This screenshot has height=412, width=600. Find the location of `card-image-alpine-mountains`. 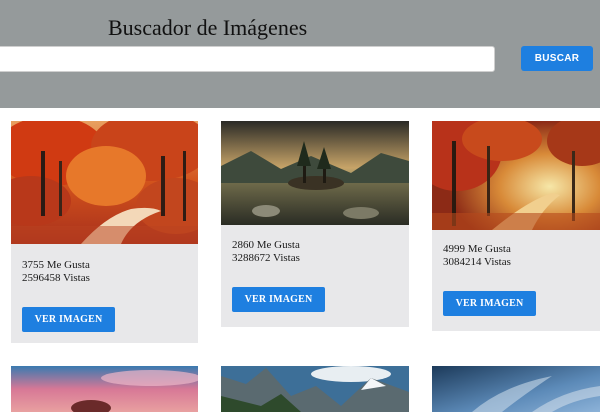

card-image-alpine-mountains is located at coordinates (315, 389).